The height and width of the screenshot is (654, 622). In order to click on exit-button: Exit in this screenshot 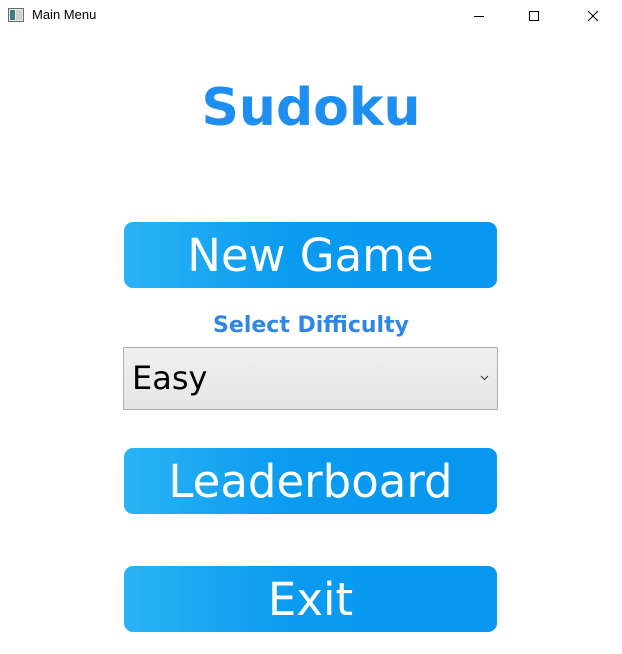, I will do `click(310, 599)`.